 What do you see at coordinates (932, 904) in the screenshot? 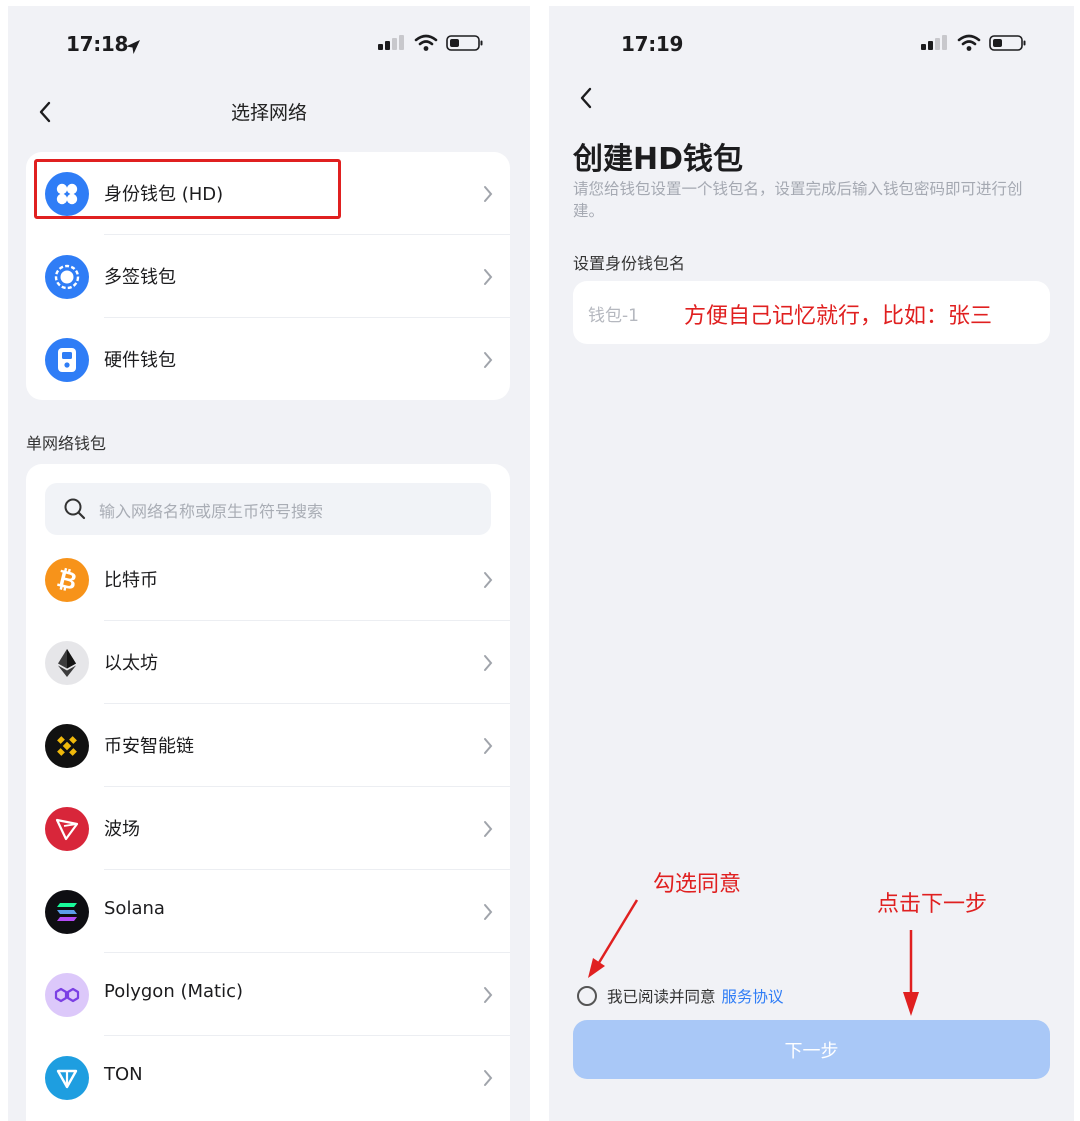
I see `annotation-next-hint: 点击下一步` at bounding box center [932, 904].